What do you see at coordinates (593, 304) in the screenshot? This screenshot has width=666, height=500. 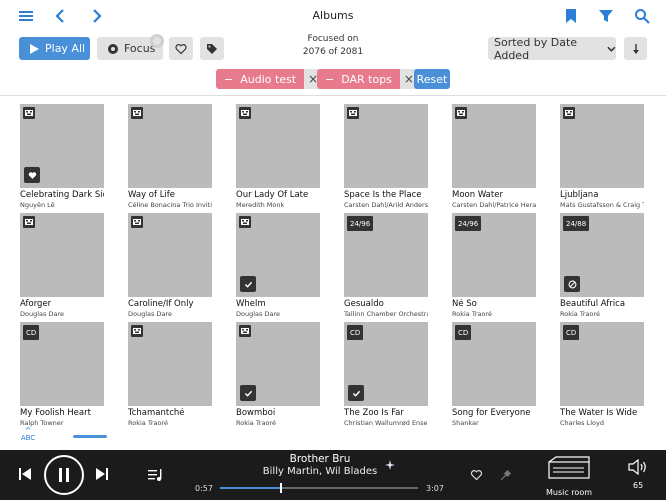 I see `album-title: Beautiful Africa` at bounding box center [593, 304].